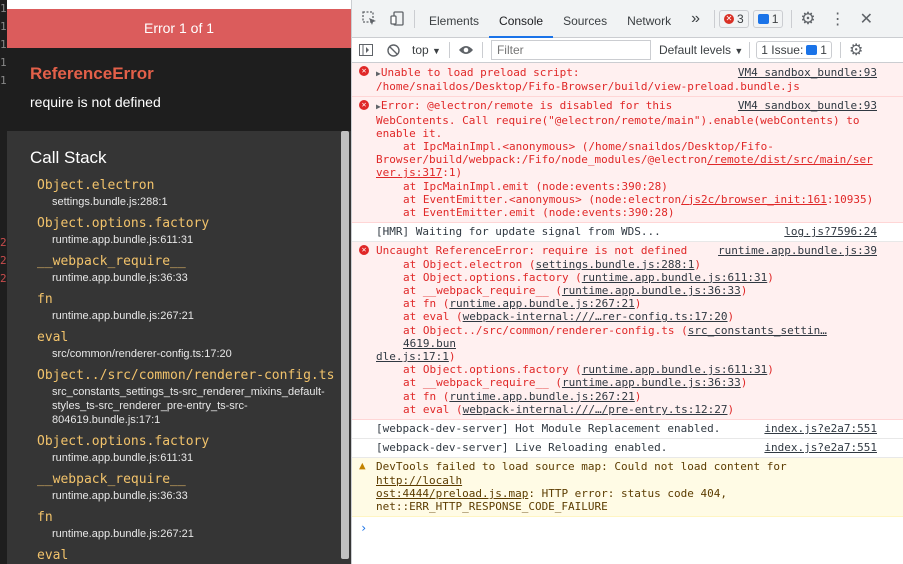 The height and width of the screenshot is (564, 903). Describe the element at coordinates (364, 528) in the screenshot. I see `prompt-chevron-icon: ›` at that location.